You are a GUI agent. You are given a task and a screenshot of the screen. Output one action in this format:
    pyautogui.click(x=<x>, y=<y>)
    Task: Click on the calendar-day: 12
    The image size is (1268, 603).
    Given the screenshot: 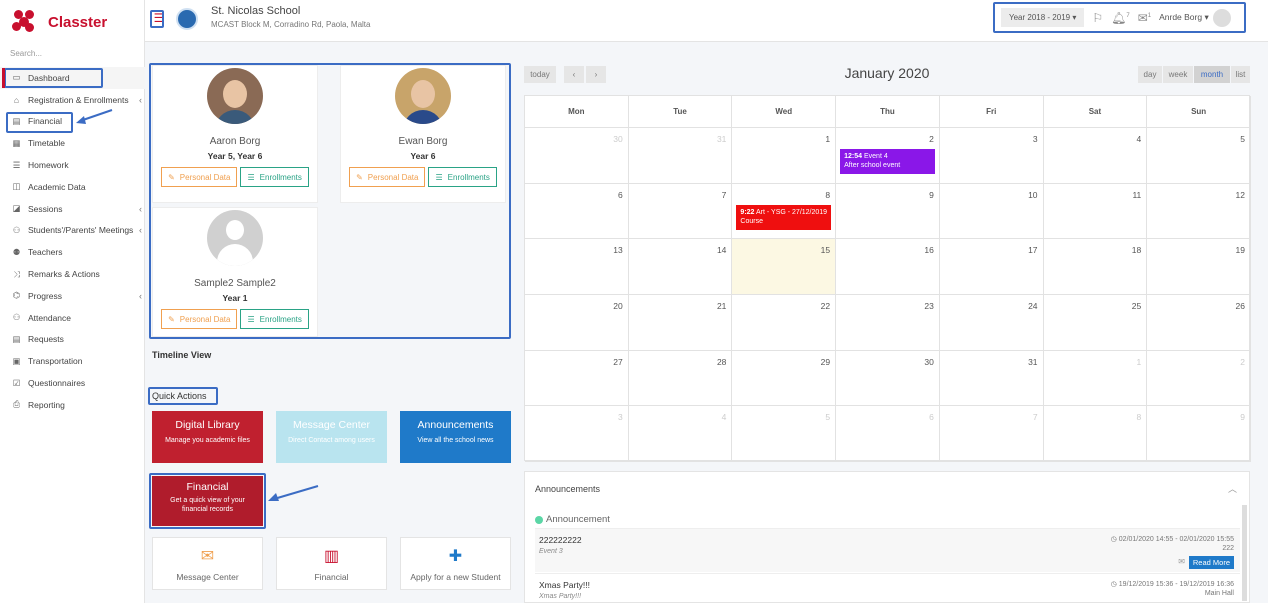 What is the action you would take?
    pyautogui.click(x=1199, y=211)
    